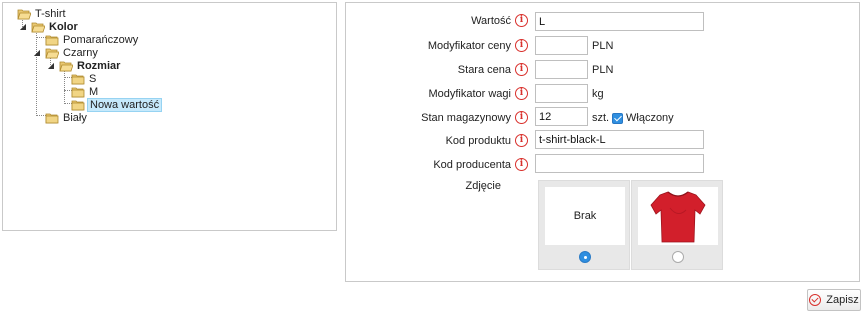  Describe the element at coordinates (598, 94) in the screenshot. I see `weight-unit: kg` at that location.